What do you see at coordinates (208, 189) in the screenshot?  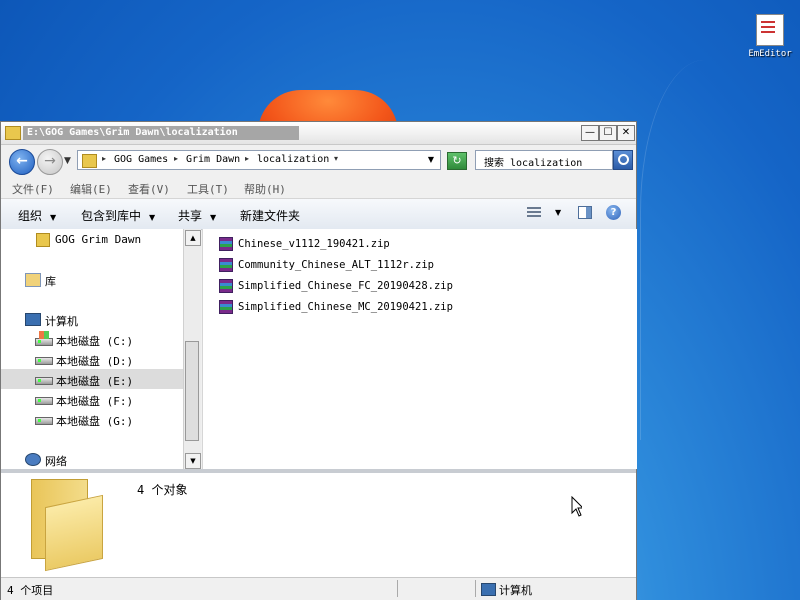 I see `menu-tools: 工具(T)` at bounding box center [208, 189].